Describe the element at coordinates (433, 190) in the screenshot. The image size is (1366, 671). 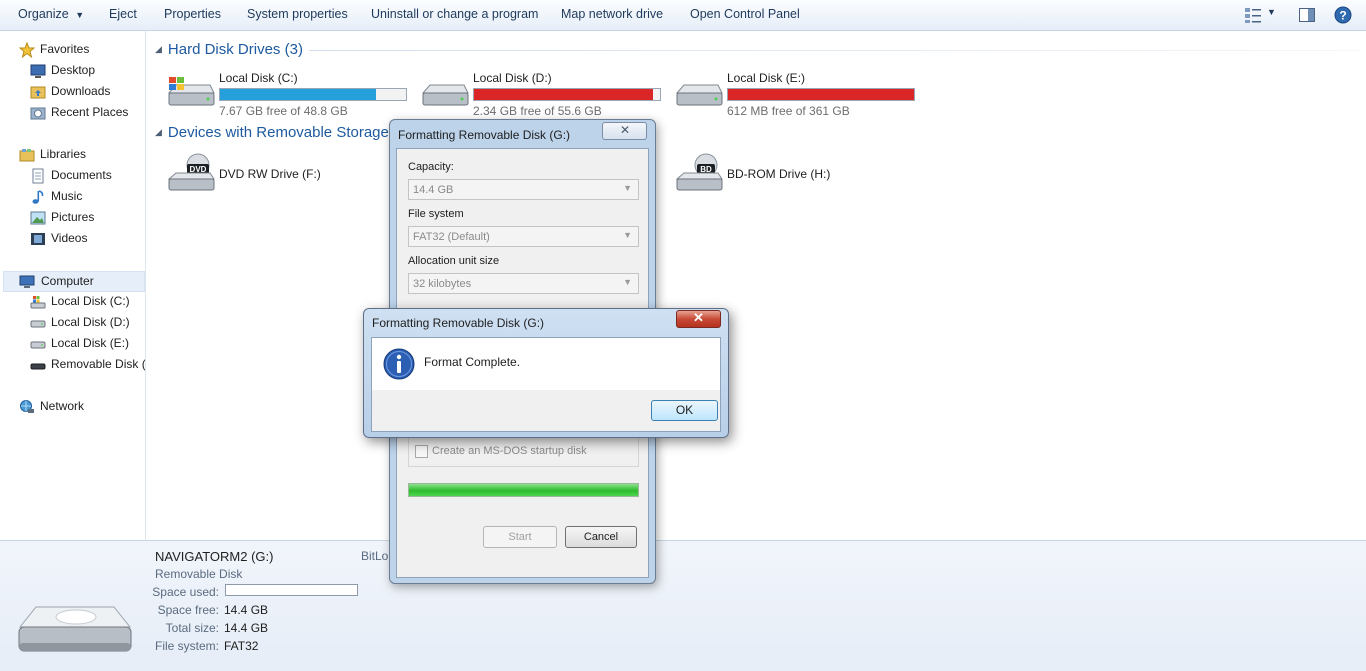
I see `capacity-value: 14.4 GB` at that location.